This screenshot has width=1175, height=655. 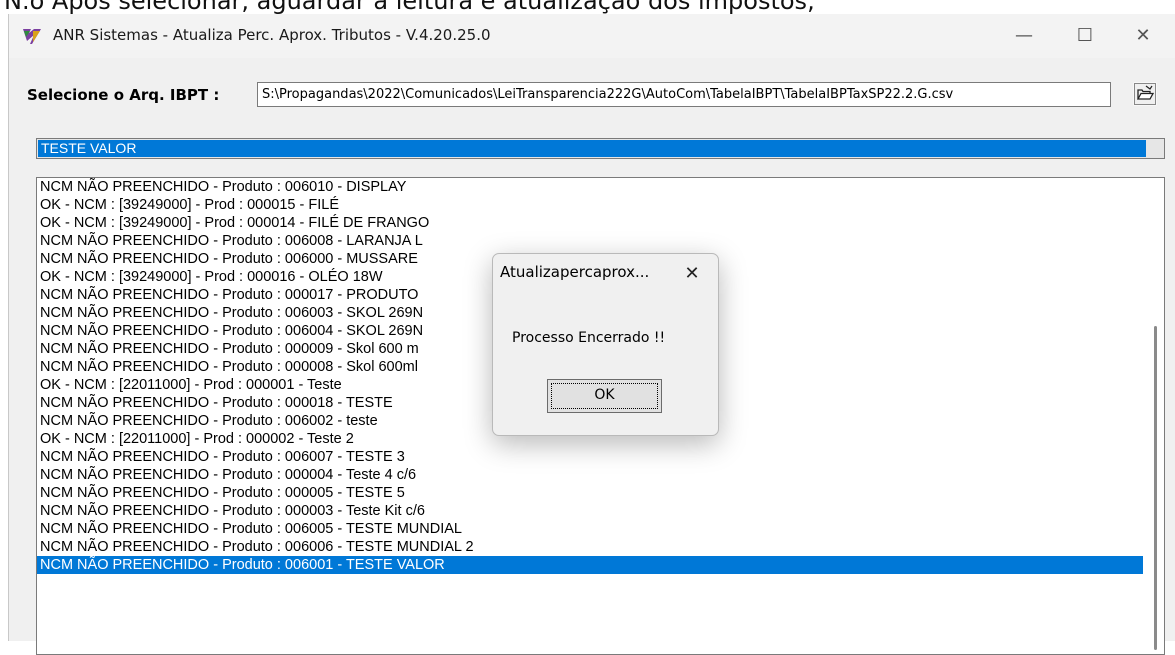 What do you see at coordinates (592, 148) in the screenshot?
I see `progress-fill` at bounding box center [592, 148].